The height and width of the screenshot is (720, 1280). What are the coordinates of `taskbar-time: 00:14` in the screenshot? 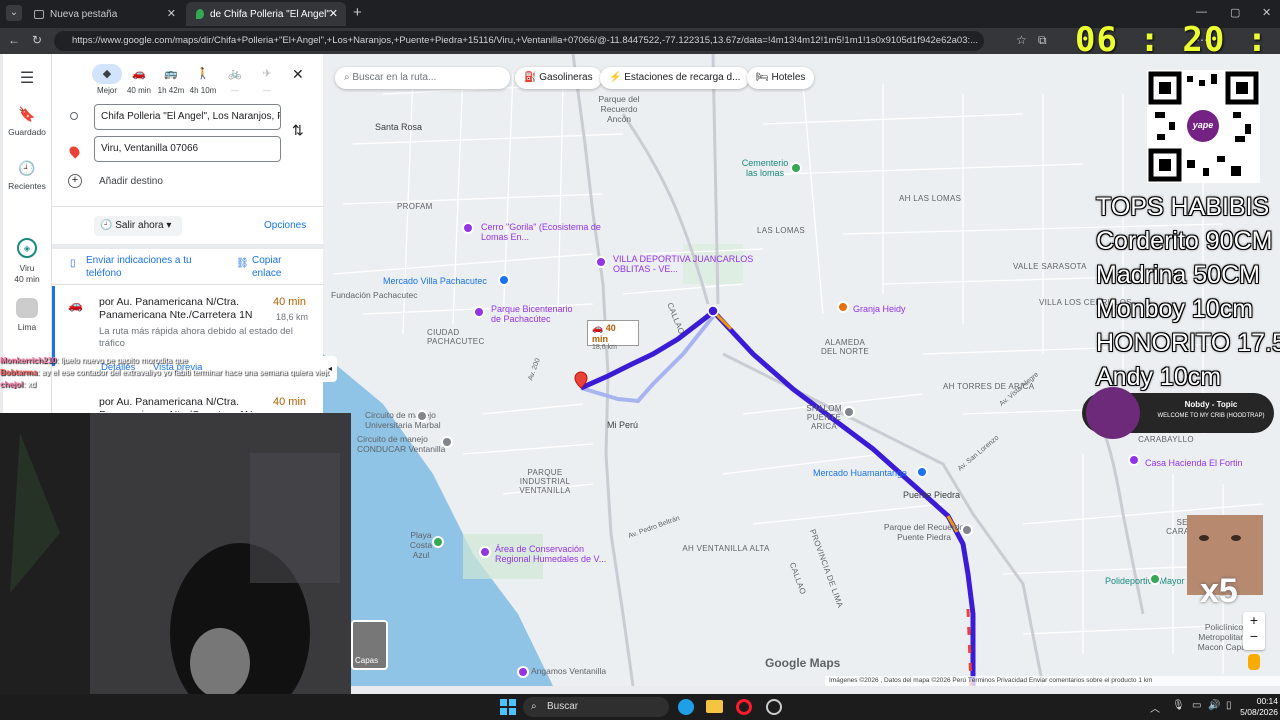 It's located at (1257, 701).